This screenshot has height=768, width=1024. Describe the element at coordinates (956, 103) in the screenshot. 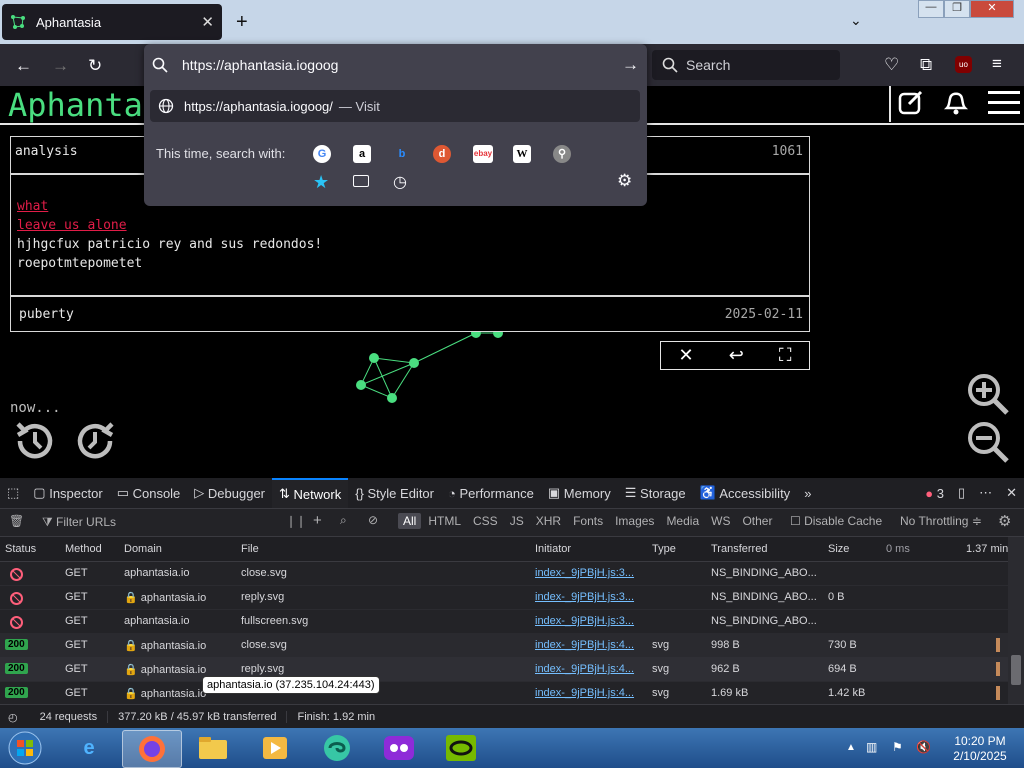

I see `bell-icon` at that location.